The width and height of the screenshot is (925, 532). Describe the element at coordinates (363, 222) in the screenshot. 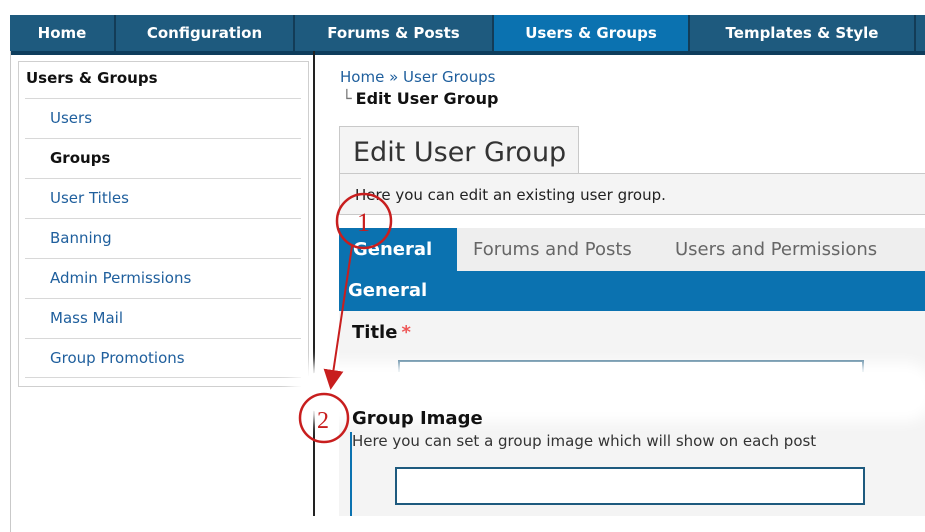

I see `annotation-number-1: 1` at that location.